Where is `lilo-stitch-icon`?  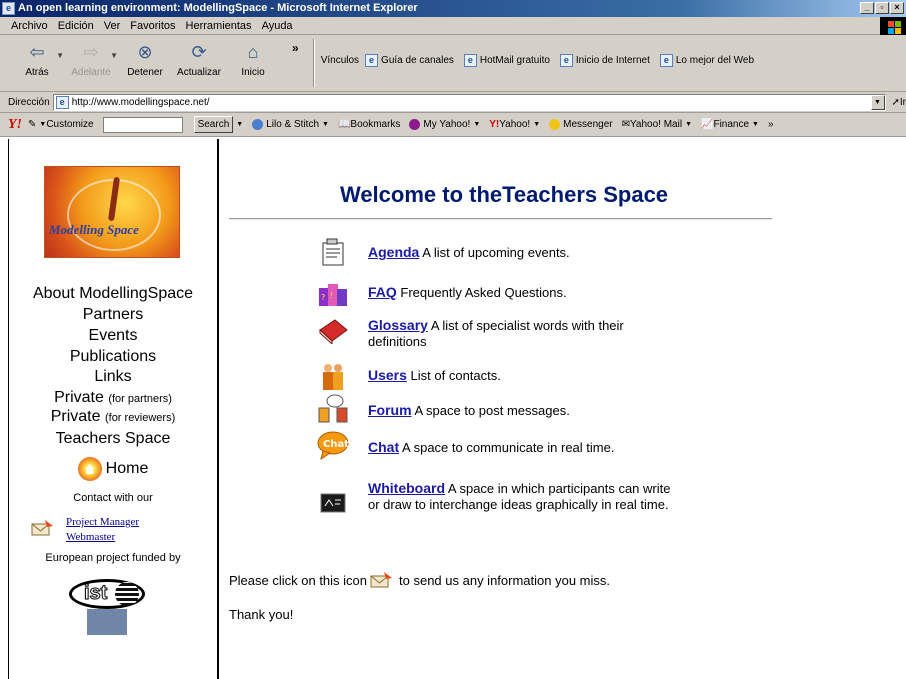 lilo-stitch-icon is located at coordinates (258, 124).